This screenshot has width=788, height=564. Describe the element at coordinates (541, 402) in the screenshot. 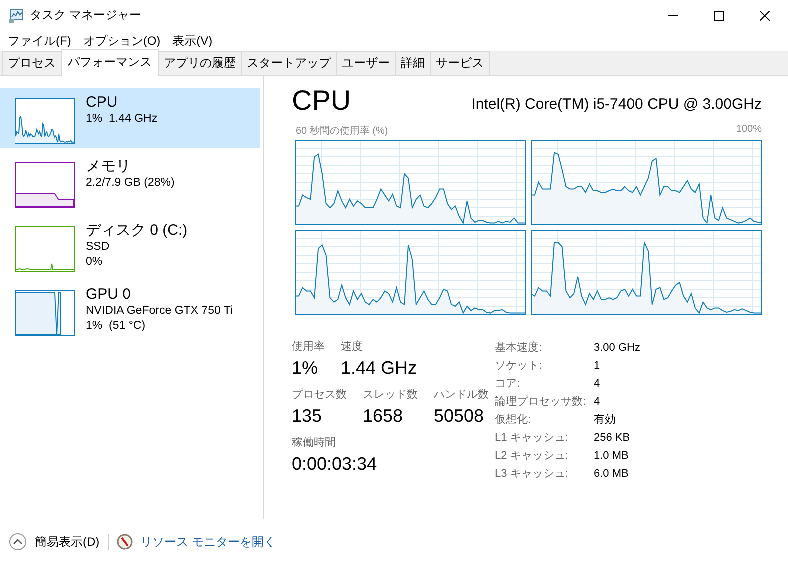

I see `info-label: 論理プロセッサ数:` at that location.